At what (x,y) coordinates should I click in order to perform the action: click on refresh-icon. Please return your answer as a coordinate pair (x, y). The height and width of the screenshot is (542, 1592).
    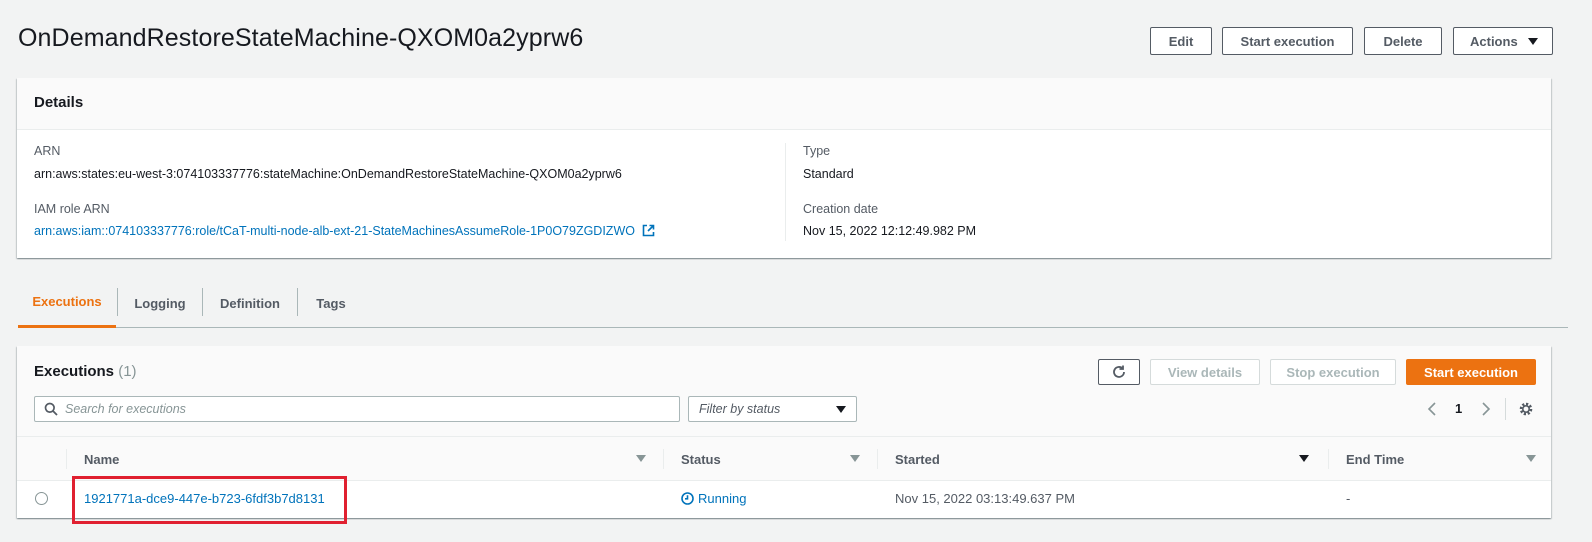
    Looking at the image, I should click on (1119, 371).